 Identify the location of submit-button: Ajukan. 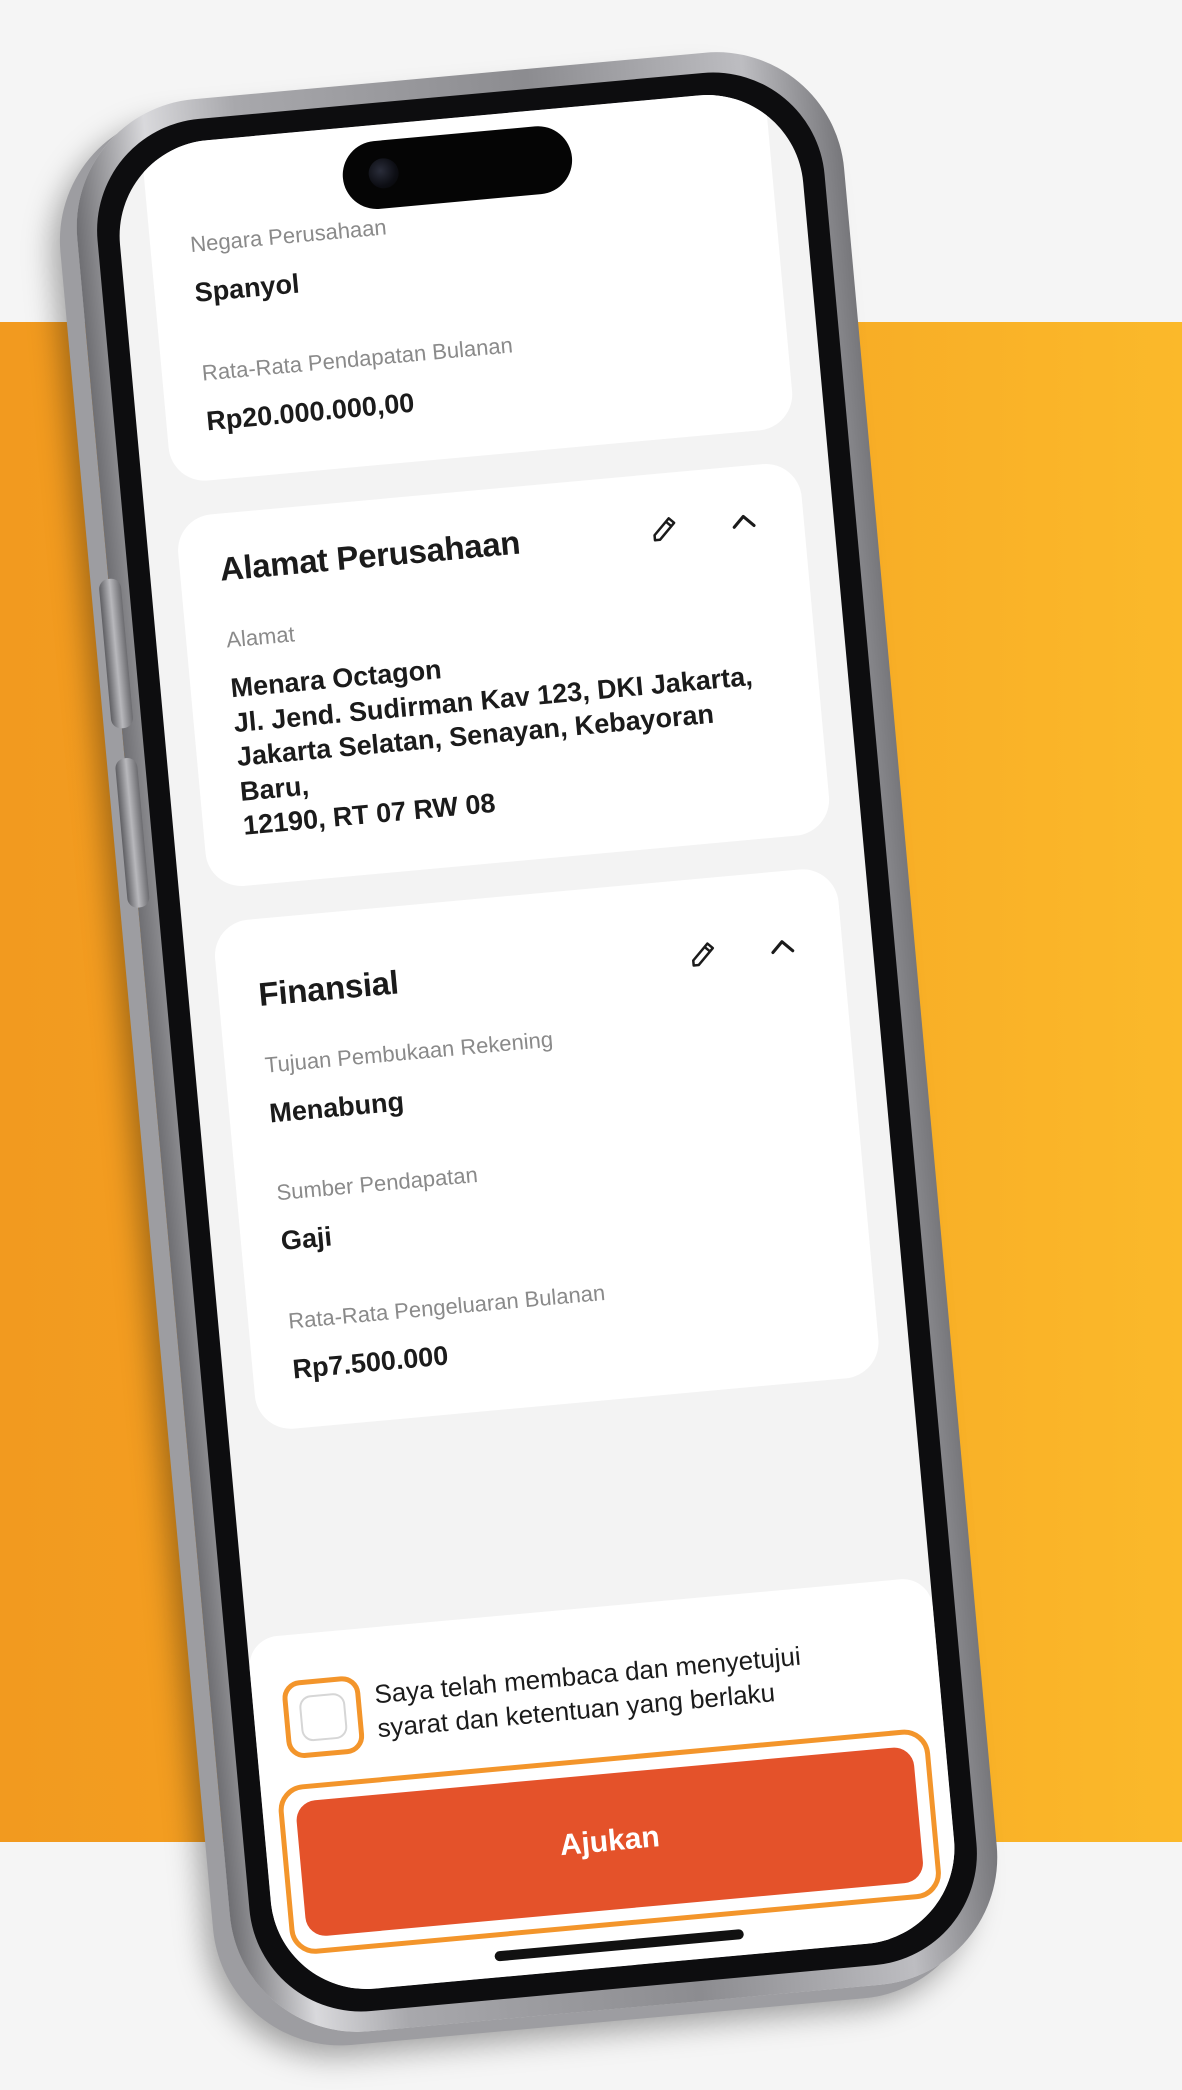
(609, 1841).